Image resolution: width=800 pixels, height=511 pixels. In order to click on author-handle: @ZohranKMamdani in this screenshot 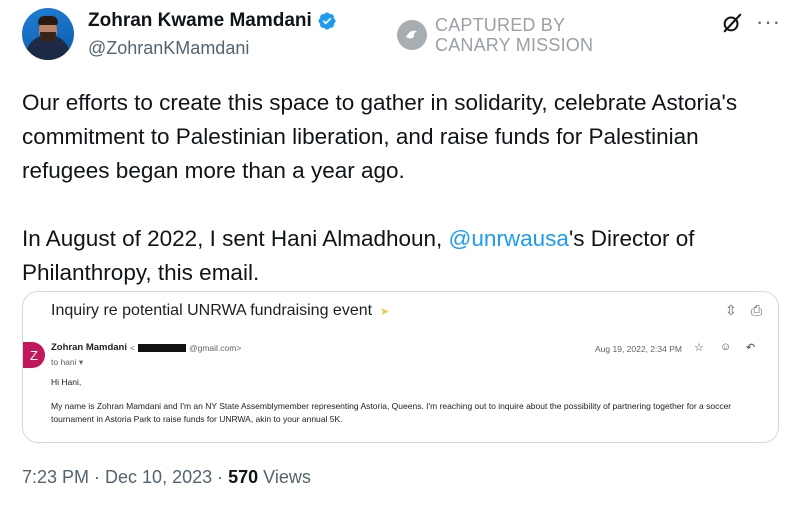, I will do `click(168, 48)`.